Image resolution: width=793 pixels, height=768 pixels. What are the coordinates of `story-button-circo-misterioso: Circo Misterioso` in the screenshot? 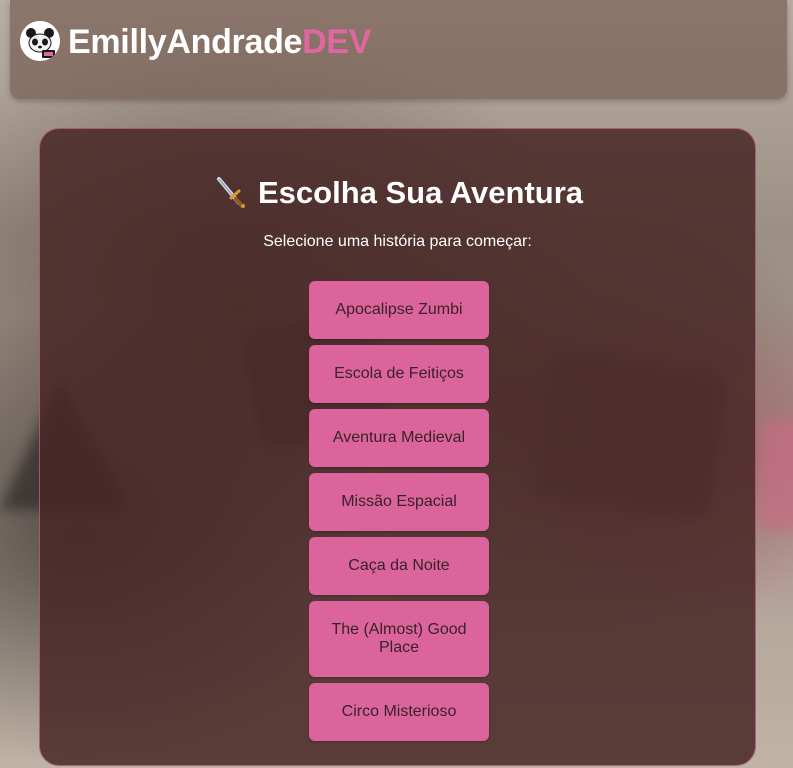 It's located at (399, 712).